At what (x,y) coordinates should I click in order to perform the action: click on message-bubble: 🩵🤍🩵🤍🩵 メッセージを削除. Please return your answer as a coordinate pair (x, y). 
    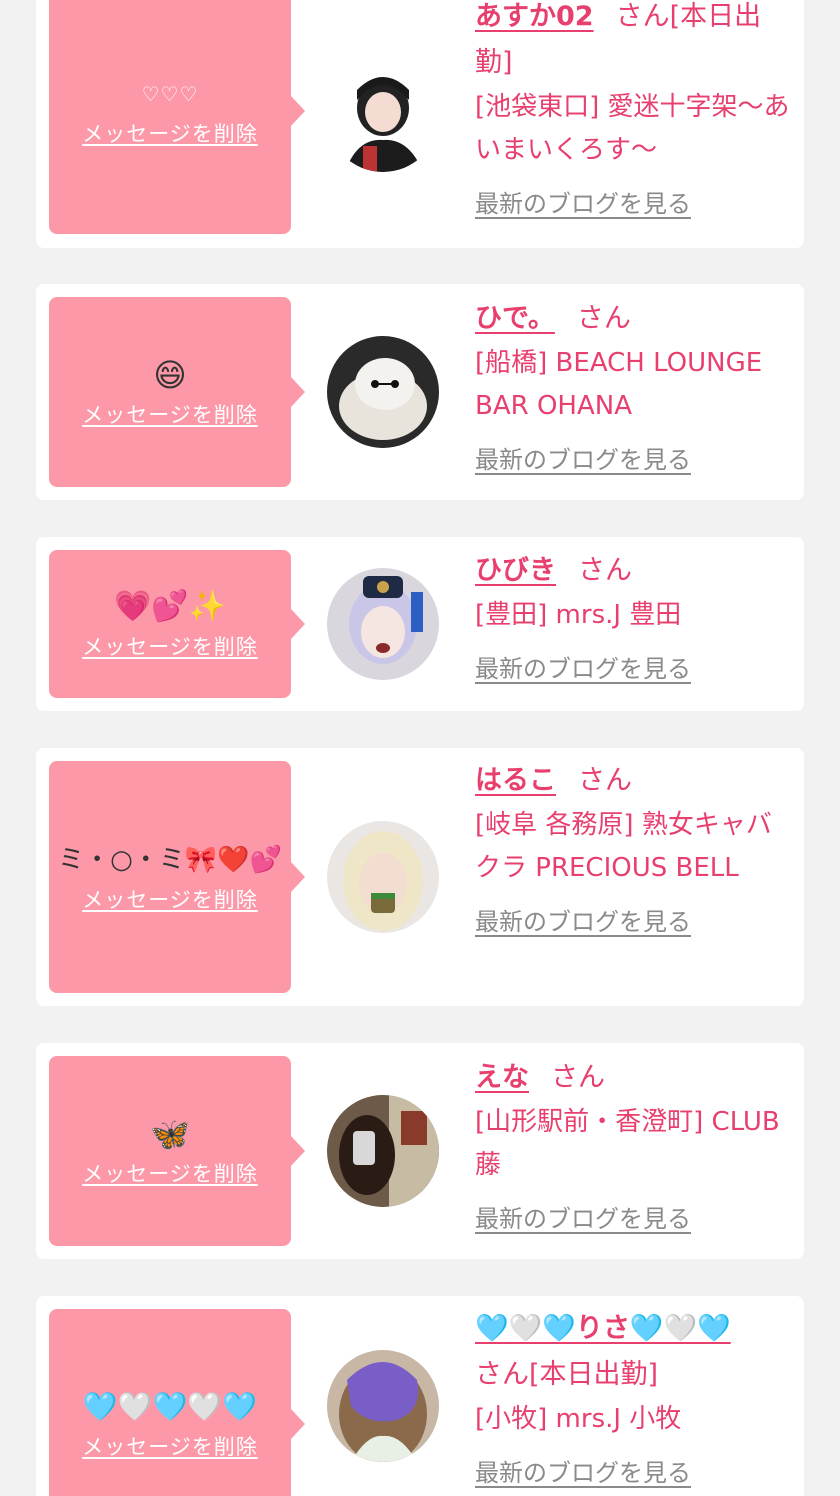
    Looking at the image, I should click on (177, 1402).